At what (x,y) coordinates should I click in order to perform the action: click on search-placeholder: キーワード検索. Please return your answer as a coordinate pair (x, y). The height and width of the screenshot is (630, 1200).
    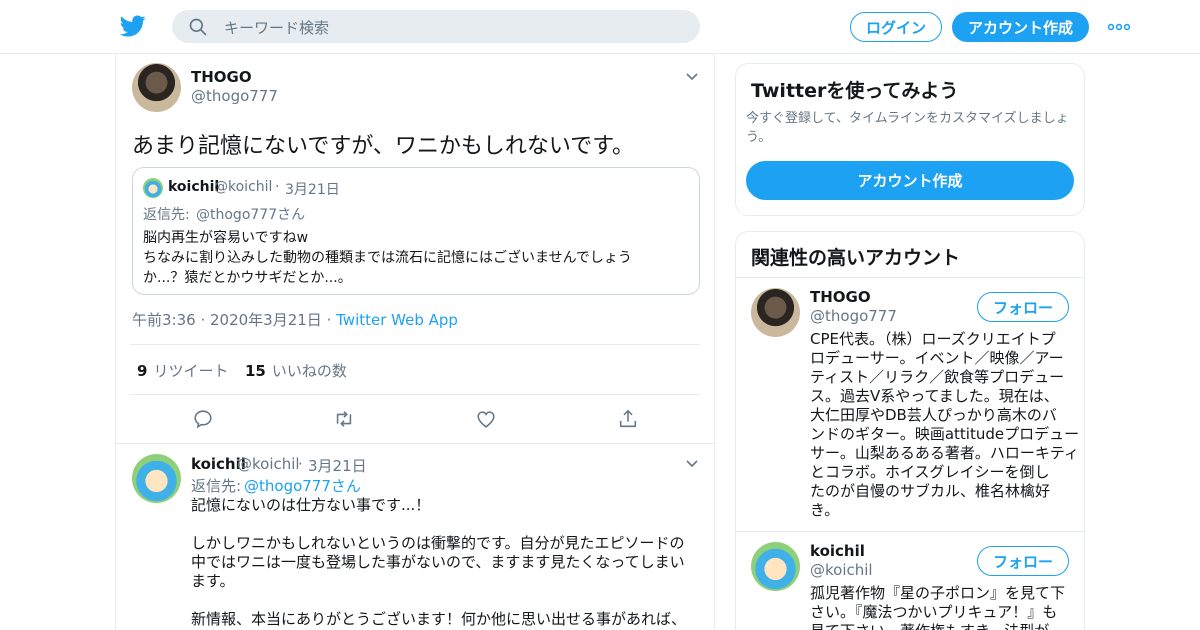
    Looking at the image, I should click on (277, 28).